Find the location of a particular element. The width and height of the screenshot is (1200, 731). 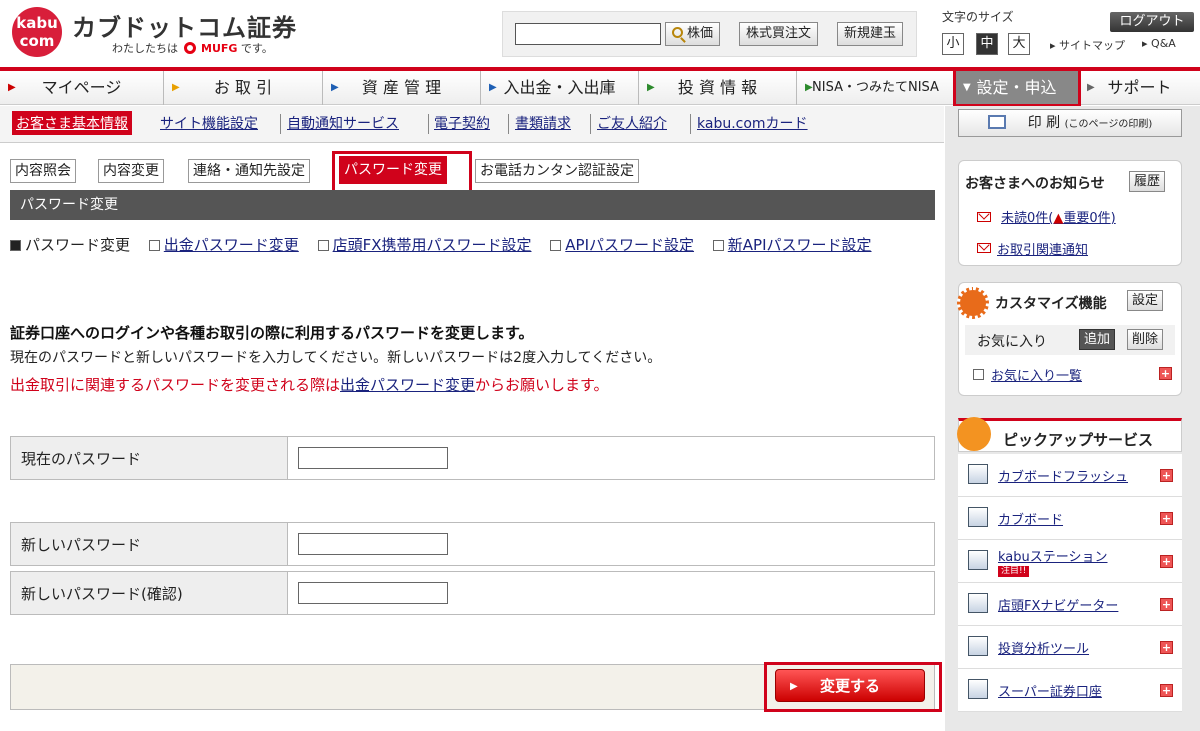

trade-notice-link: お取引関連通知 is located at coordinates (1042, 248).